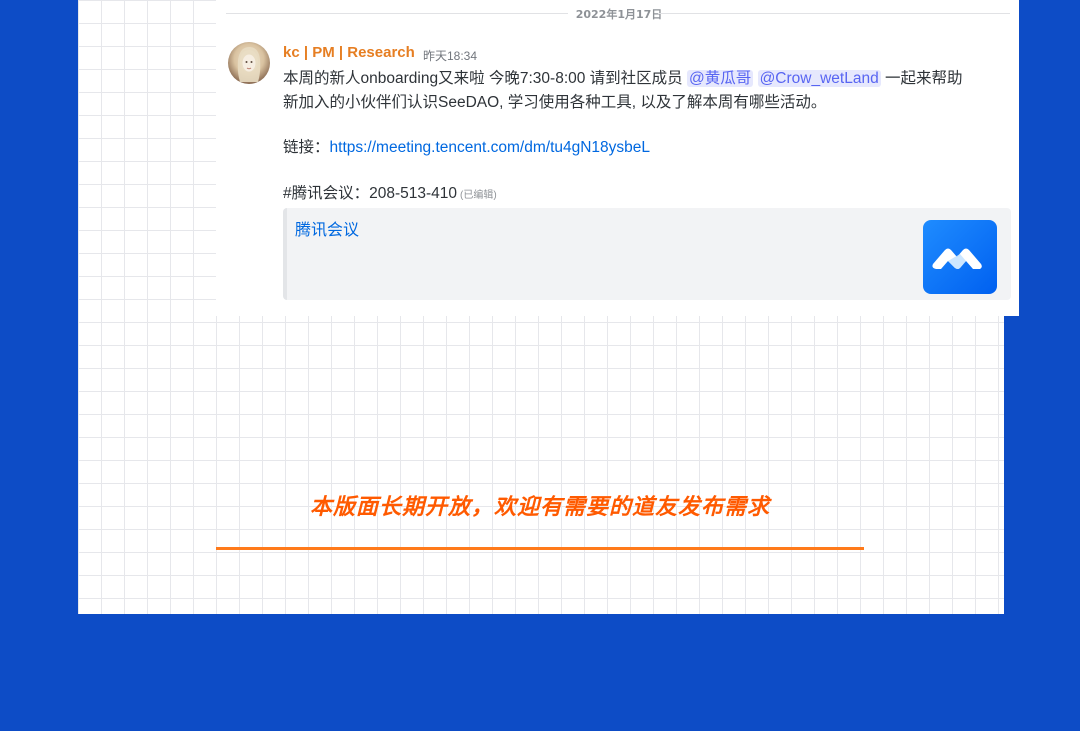 This screenshot has width=1080, height=731. I want to click on message-line-2: 新加入的小伙伴们认识SeeDAO, 学习使用各种工具, 以及了解本周有哪些活动。, so click(555, 102).